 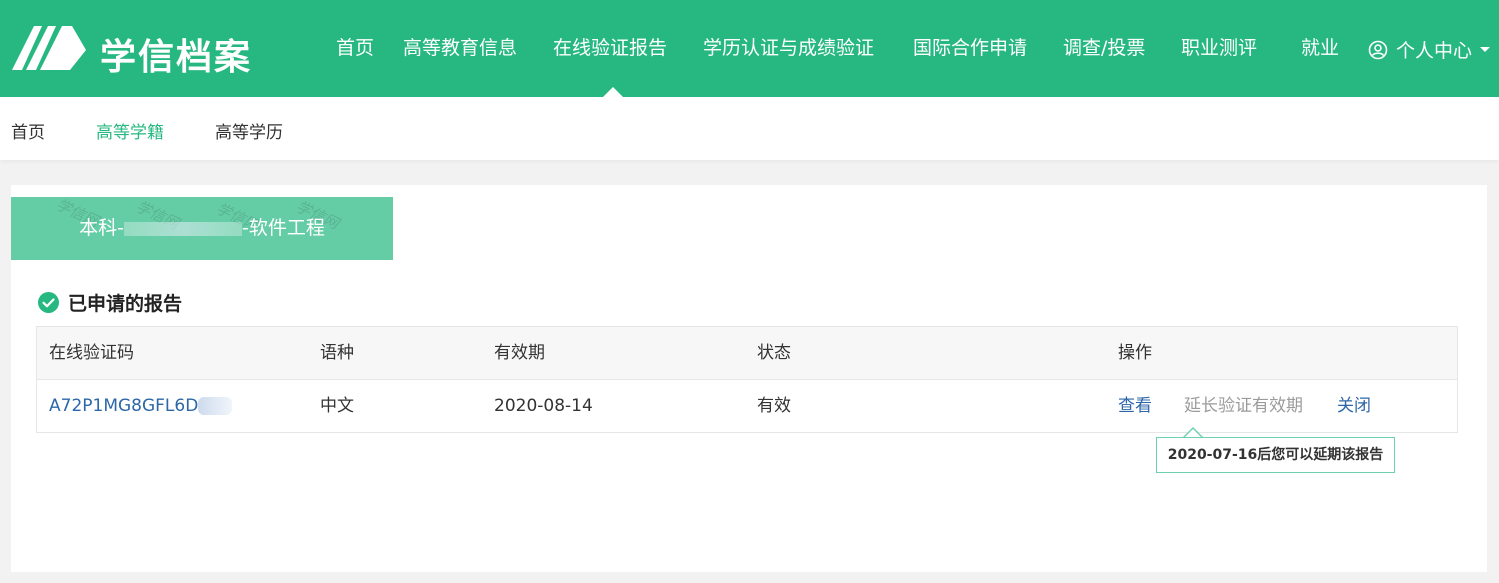 I want to click on column-header-valid-until: 有效期, so click(x=519, y=353).